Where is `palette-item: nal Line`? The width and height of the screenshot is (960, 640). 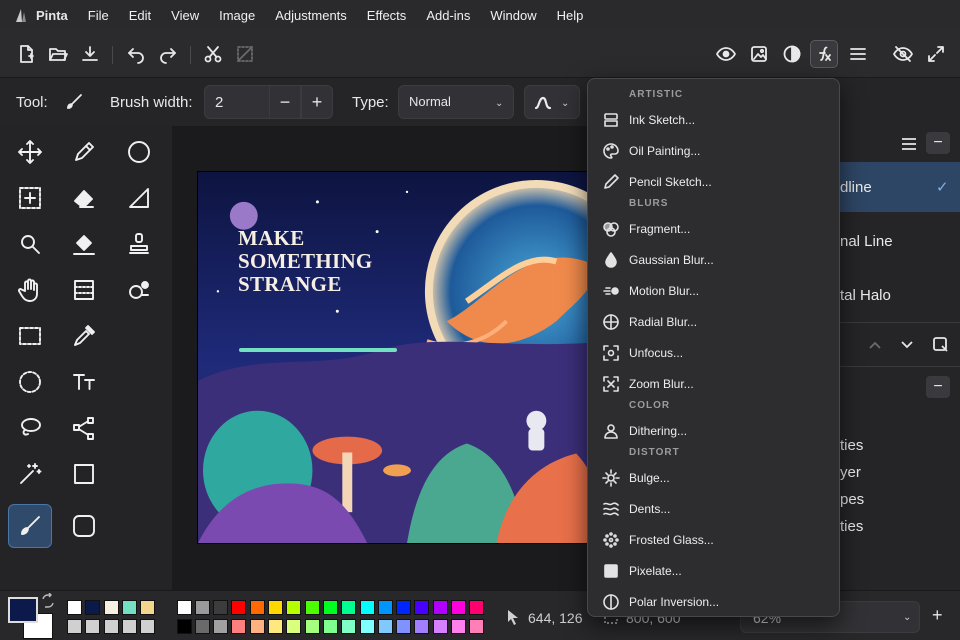 palette-item: nal Line is located at coordinates (900, 241).